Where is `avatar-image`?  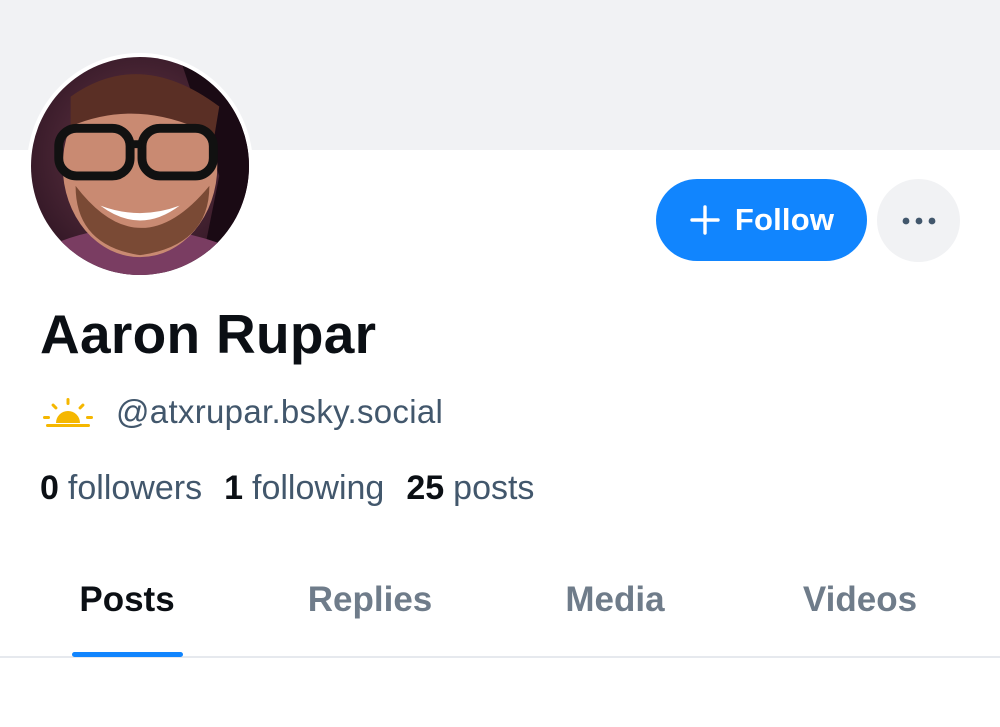
avatar-image is located at coordinates (140, 166).